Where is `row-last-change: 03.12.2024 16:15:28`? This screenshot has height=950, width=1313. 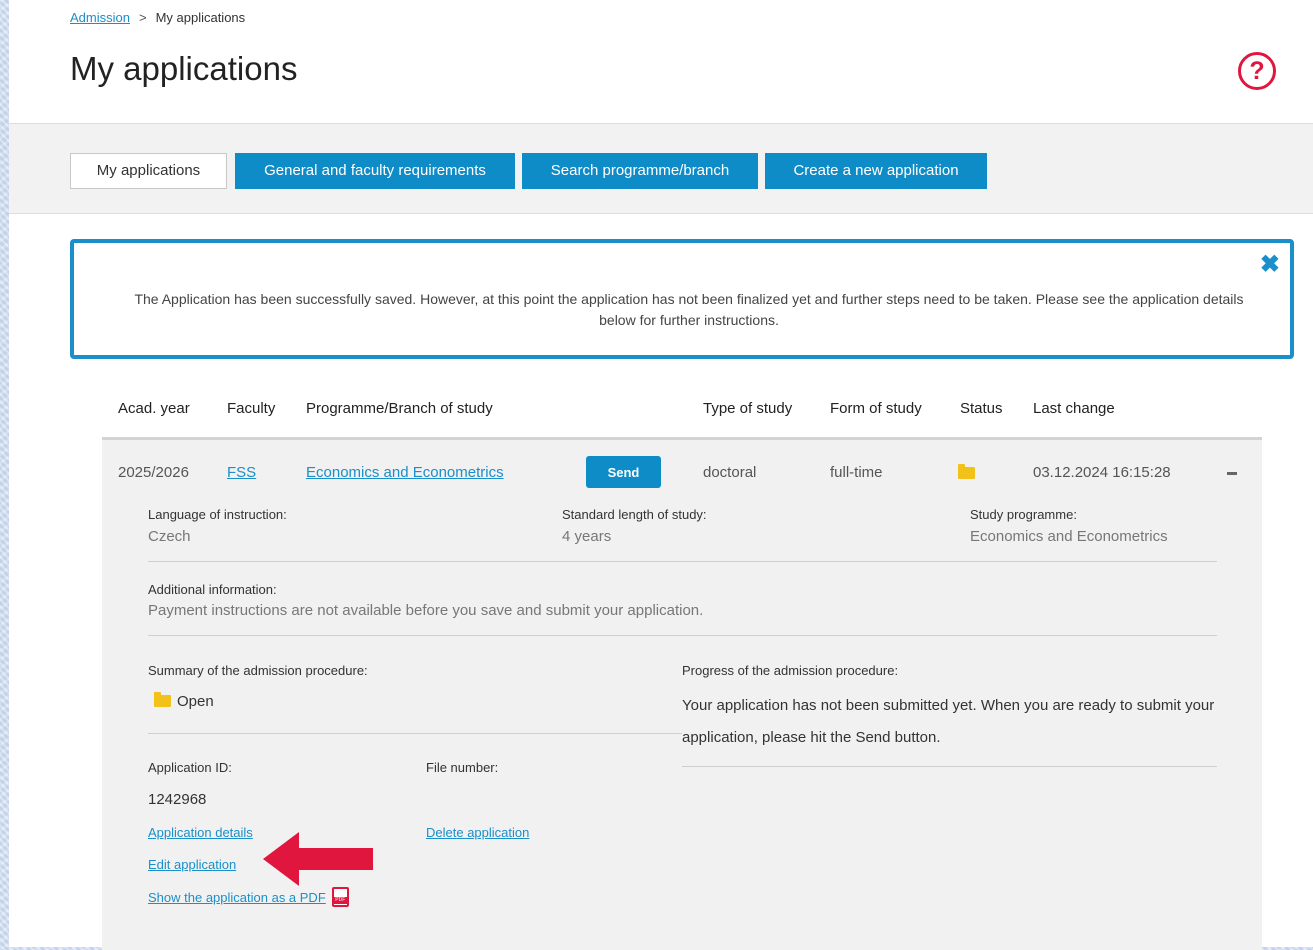 row-last-change: 03.12.2024 16:15:28 is located at coordinates (1102, 472).